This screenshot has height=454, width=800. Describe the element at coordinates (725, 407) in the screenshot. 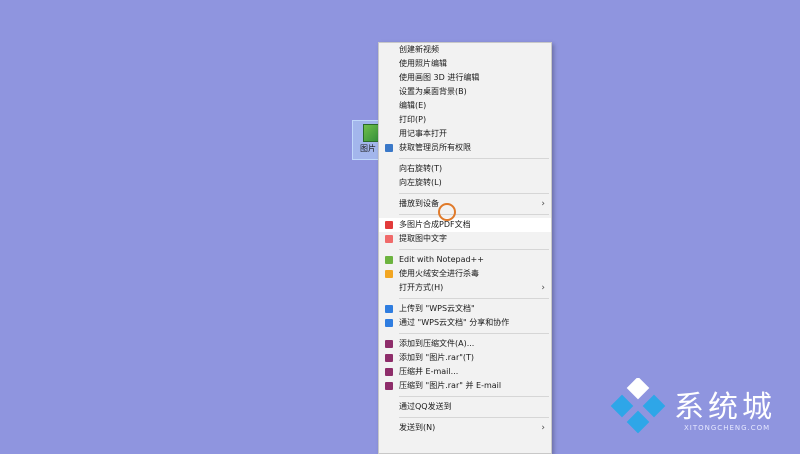

I see `watermark-title: 系统城` at that location.